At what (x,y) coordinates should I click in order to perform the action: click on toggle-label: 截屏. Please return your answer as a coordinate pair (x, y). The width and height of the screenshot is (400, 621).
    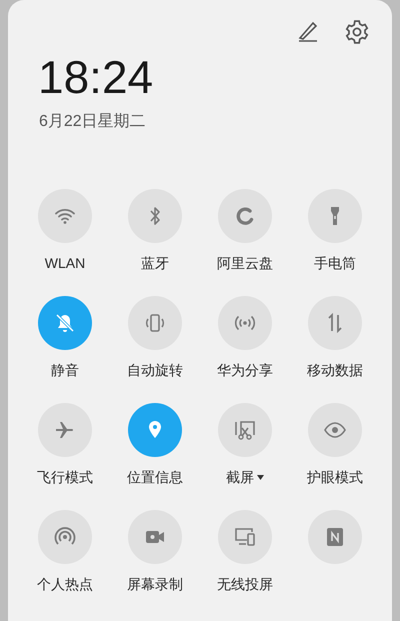
    Looking at the image, I should click on (240, 477).